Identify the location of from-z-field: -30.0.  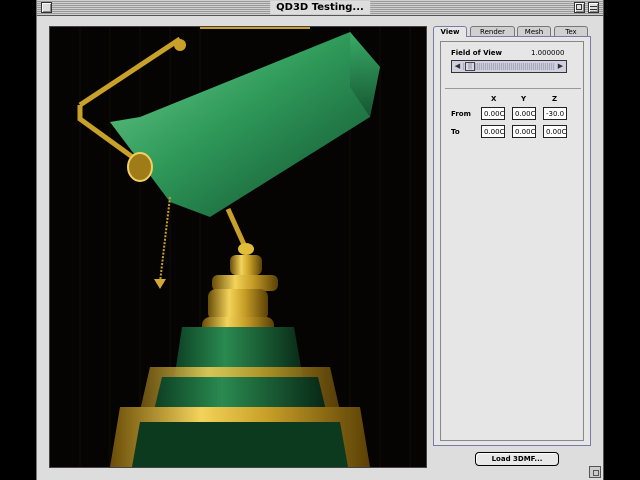
(555, 113).